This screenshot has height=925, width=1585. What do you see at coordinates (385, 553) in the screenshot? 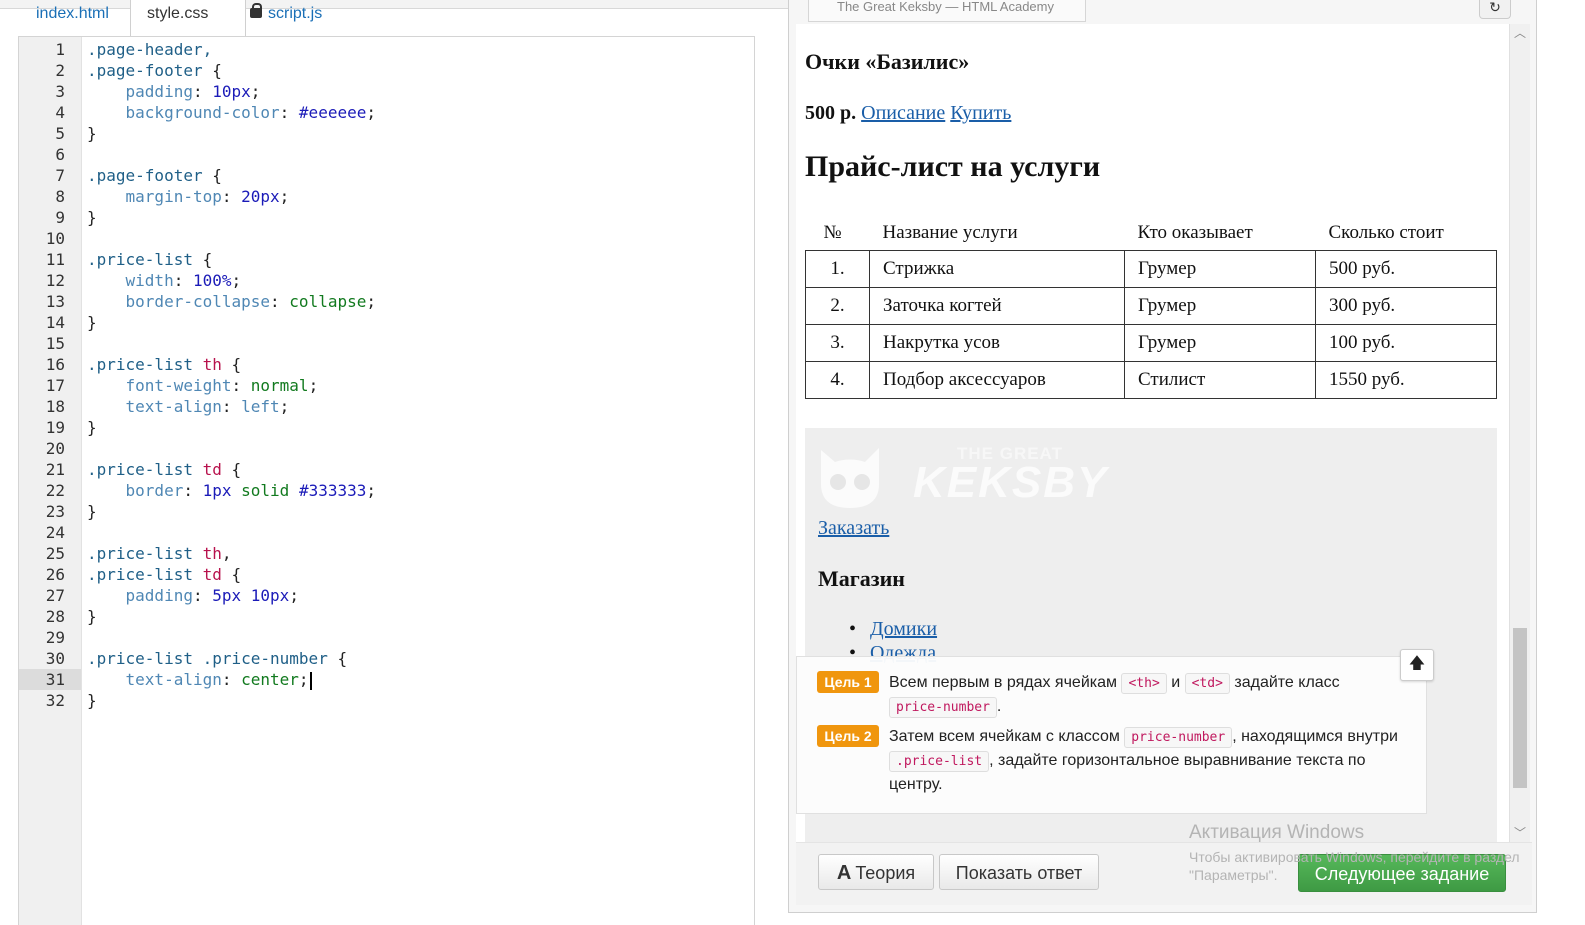
I see `code-line: 25 .price-list th,` at bounding box center [385, 553].